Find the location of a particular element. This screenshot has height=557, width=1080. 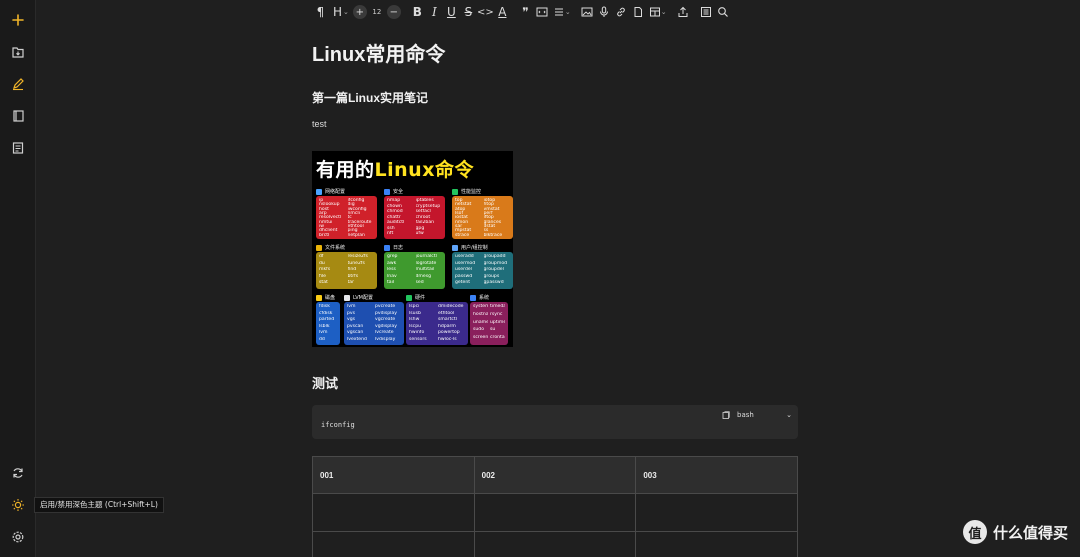

paragraph-text: test is located at coordinates (319, 124).